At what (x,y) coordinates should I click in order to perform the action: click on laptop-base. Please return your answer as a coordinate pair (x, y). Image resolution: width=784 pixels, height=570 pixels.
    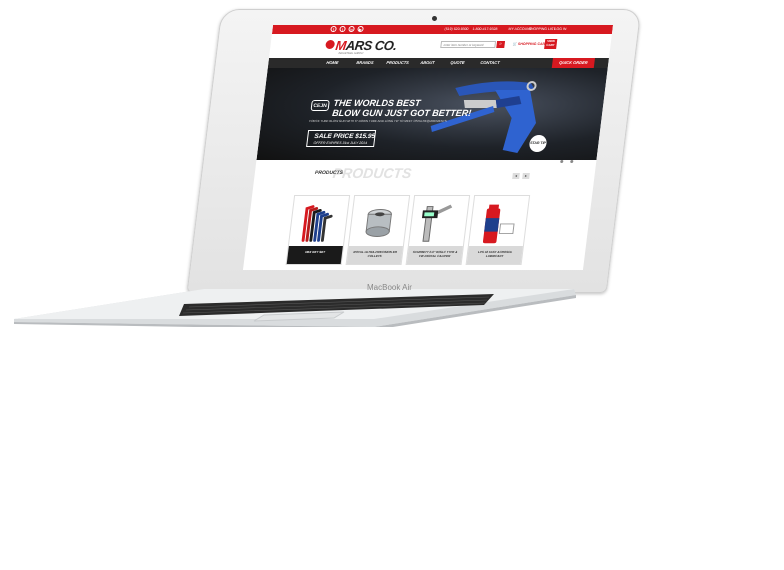
    Looking at the image, I should click on (295, 308).